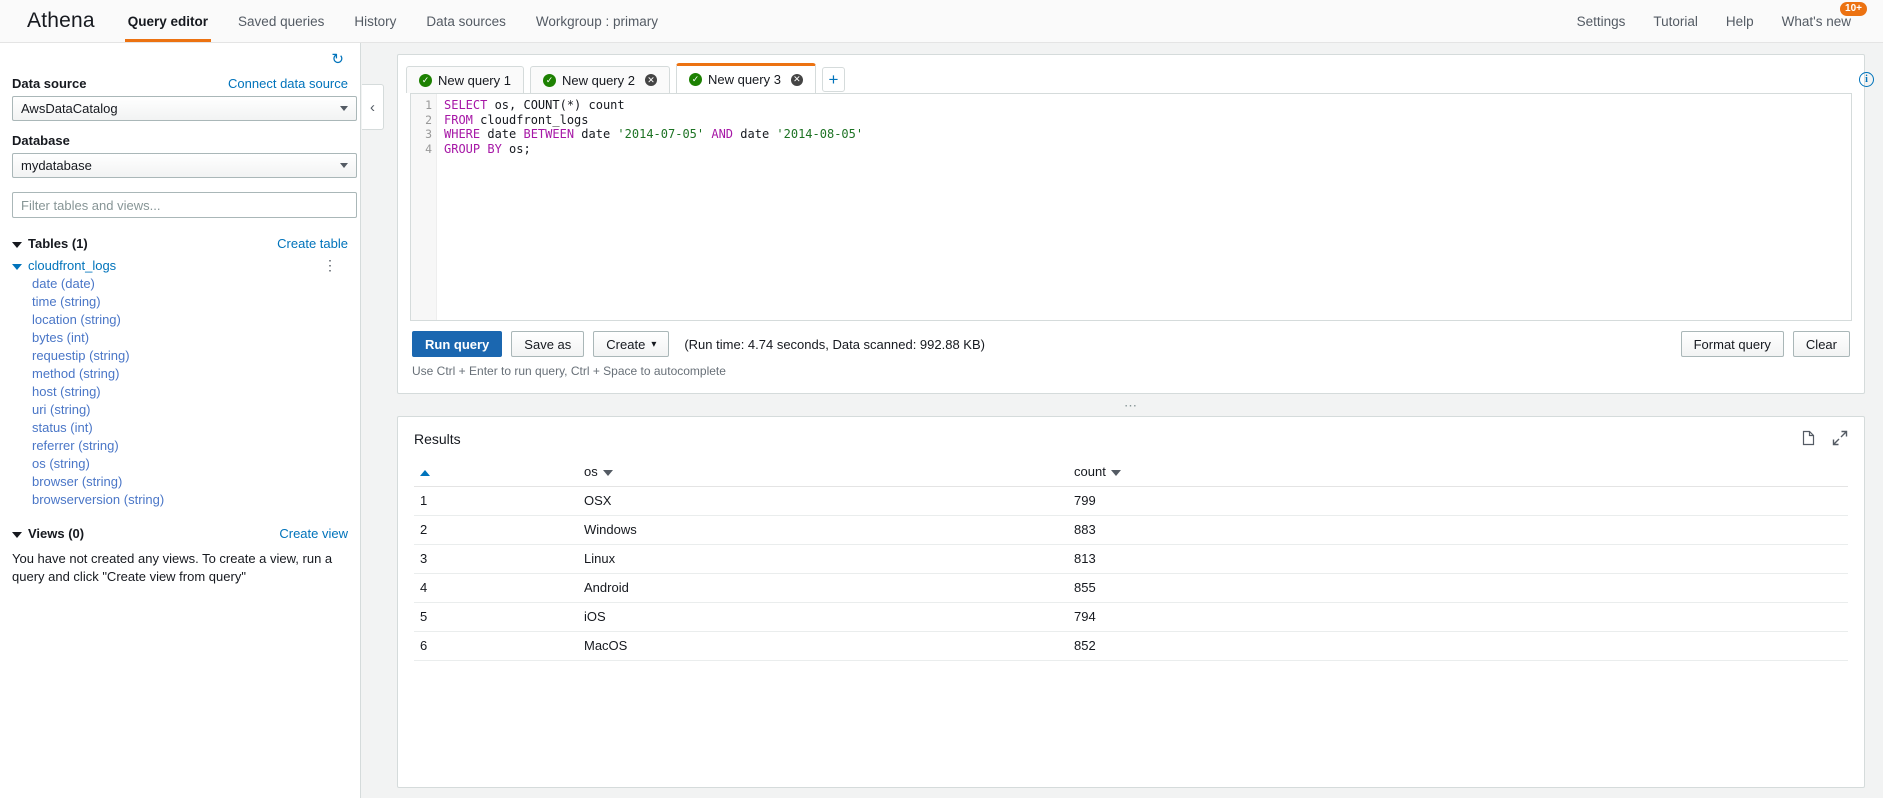  What do you see at coordinates (428, 134) in the screenshot?
I see `line-number: 3` at bounding box center [428, 134].